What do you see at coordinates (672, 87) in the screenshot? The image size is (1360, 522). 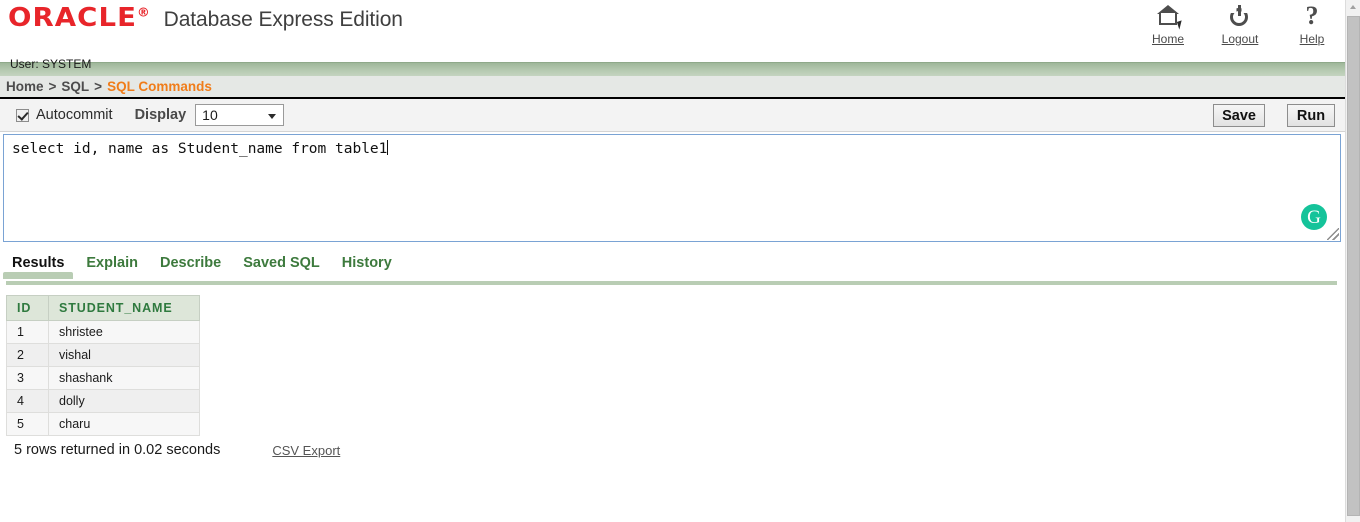 I see `breadcrumb: Home > SQL > SQL Commands` at bounding box center [672, 87].